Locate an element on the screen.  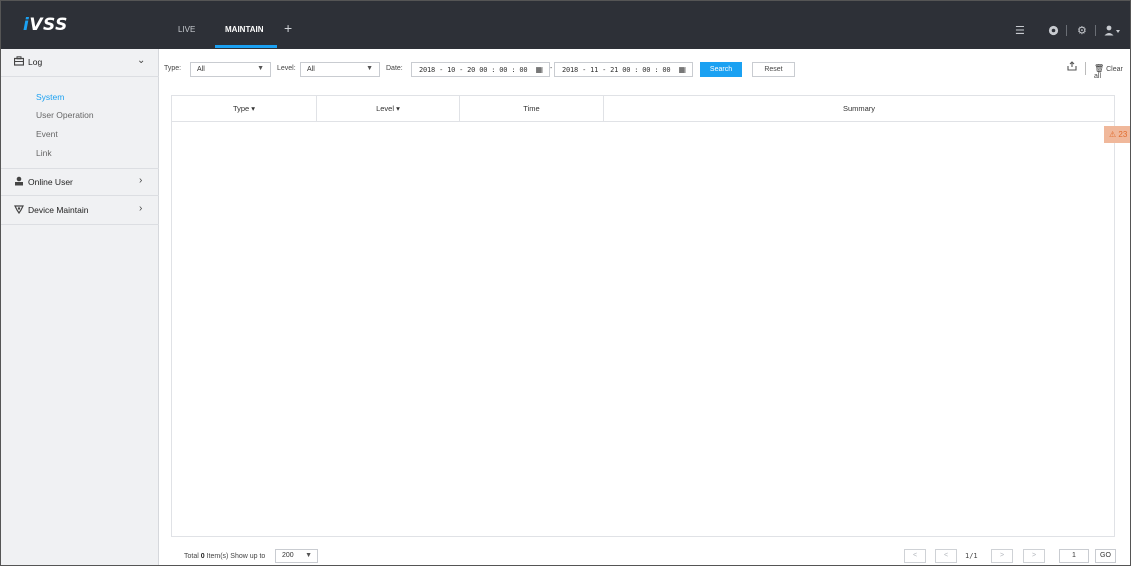
device-icon is located at coordinates (19, 210).